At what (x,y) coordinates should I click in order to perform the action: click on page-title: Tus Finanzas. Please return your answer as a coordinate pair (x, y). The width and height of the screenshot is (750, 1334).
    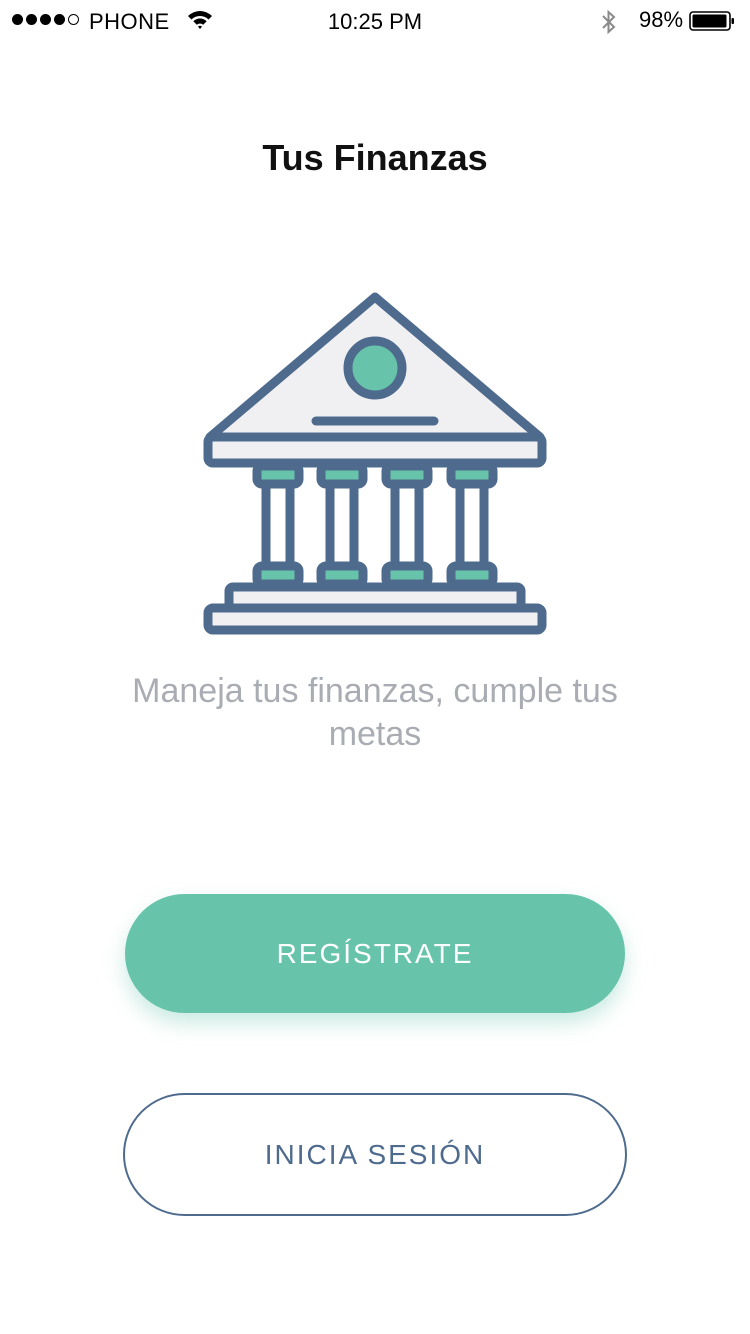
    Looking at the image, I should click on (375, 157).